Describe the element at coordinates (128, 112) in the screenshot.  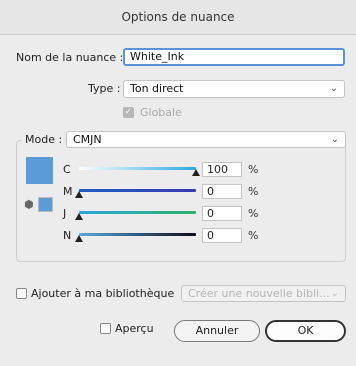
I see `global-checkbox: ✓` at that location.